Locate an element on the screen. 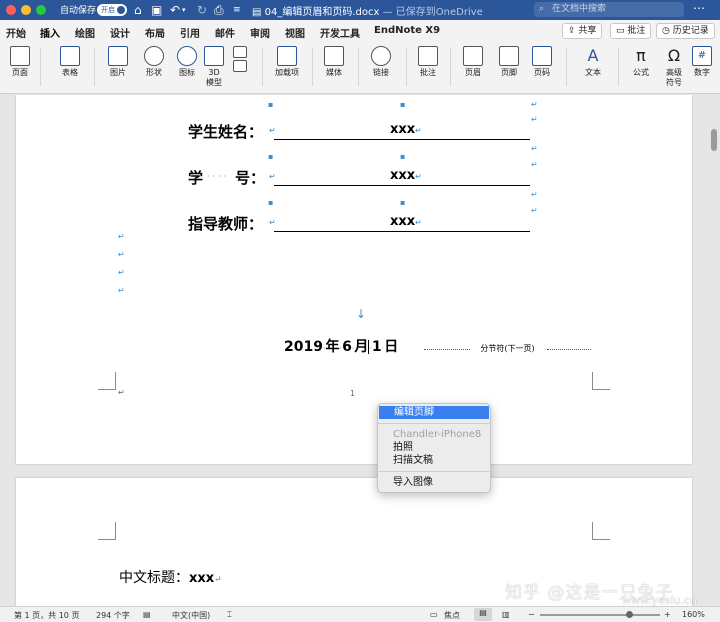  focus-icon: ▭ is located at coordinates (434, 614).